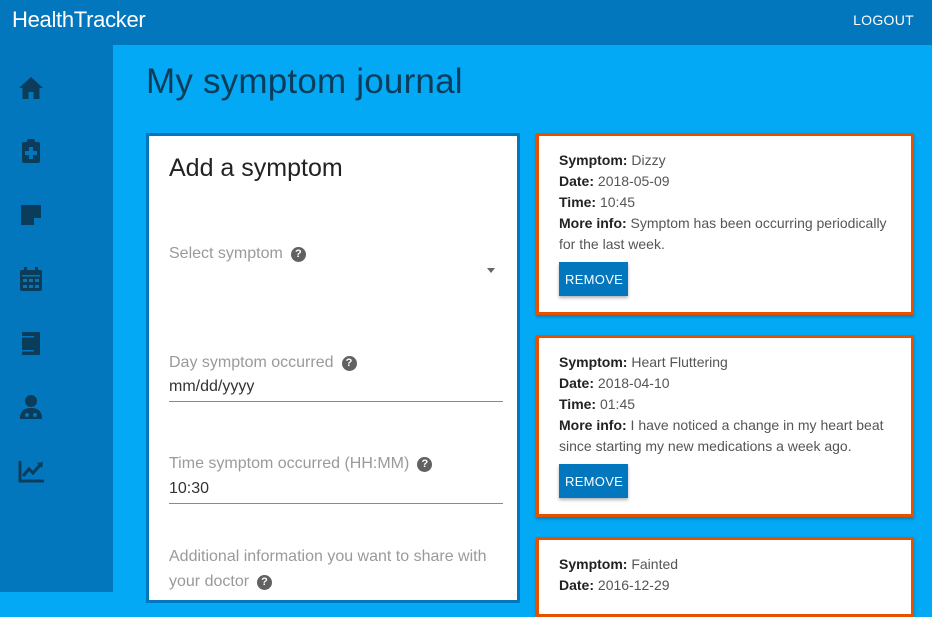 The width and height of the screenshot is (932, 617). I want to click on page-title: My symptom journal, so click(304, 81).